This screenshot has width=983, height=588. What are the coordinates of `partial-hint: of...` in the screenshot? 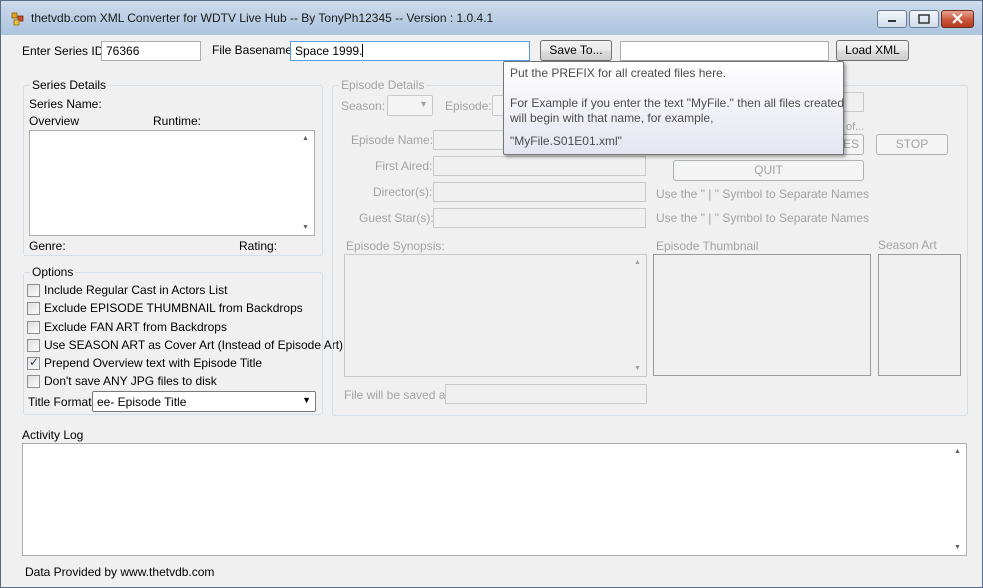 It's located at (855, 127).